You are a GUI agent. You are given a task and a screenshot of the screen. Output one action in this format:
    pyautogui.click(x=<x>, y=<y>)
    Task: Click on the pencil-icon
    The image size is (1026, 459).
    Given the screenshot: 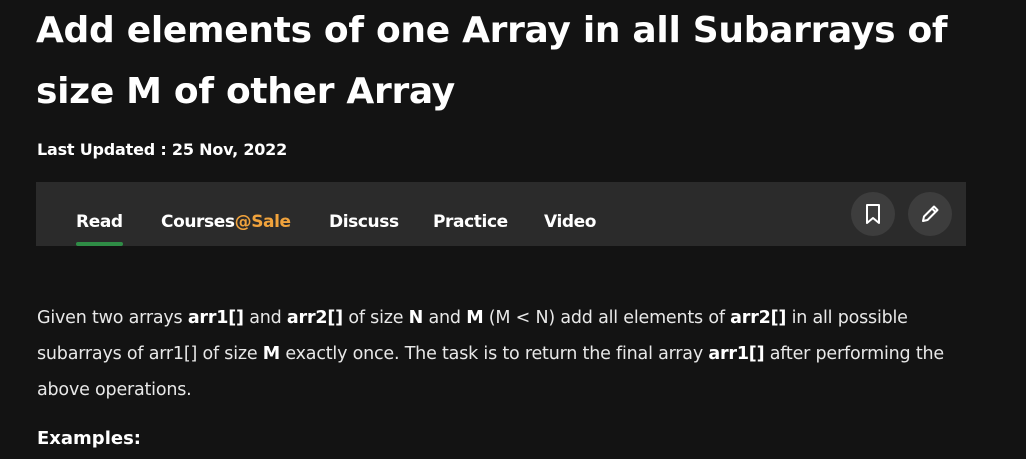 What is the action you would take?
    pyautogui.click(x=930, y=213)
    